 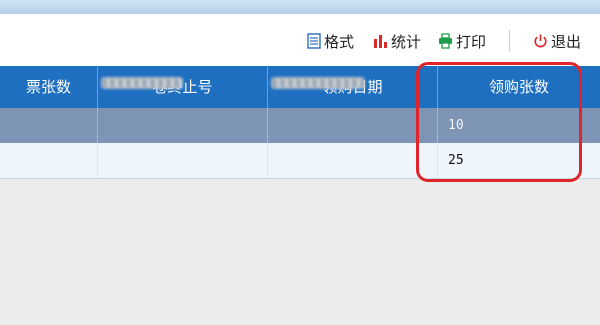 I want to click on exit-button: 退出, so click(x=557, y=41).